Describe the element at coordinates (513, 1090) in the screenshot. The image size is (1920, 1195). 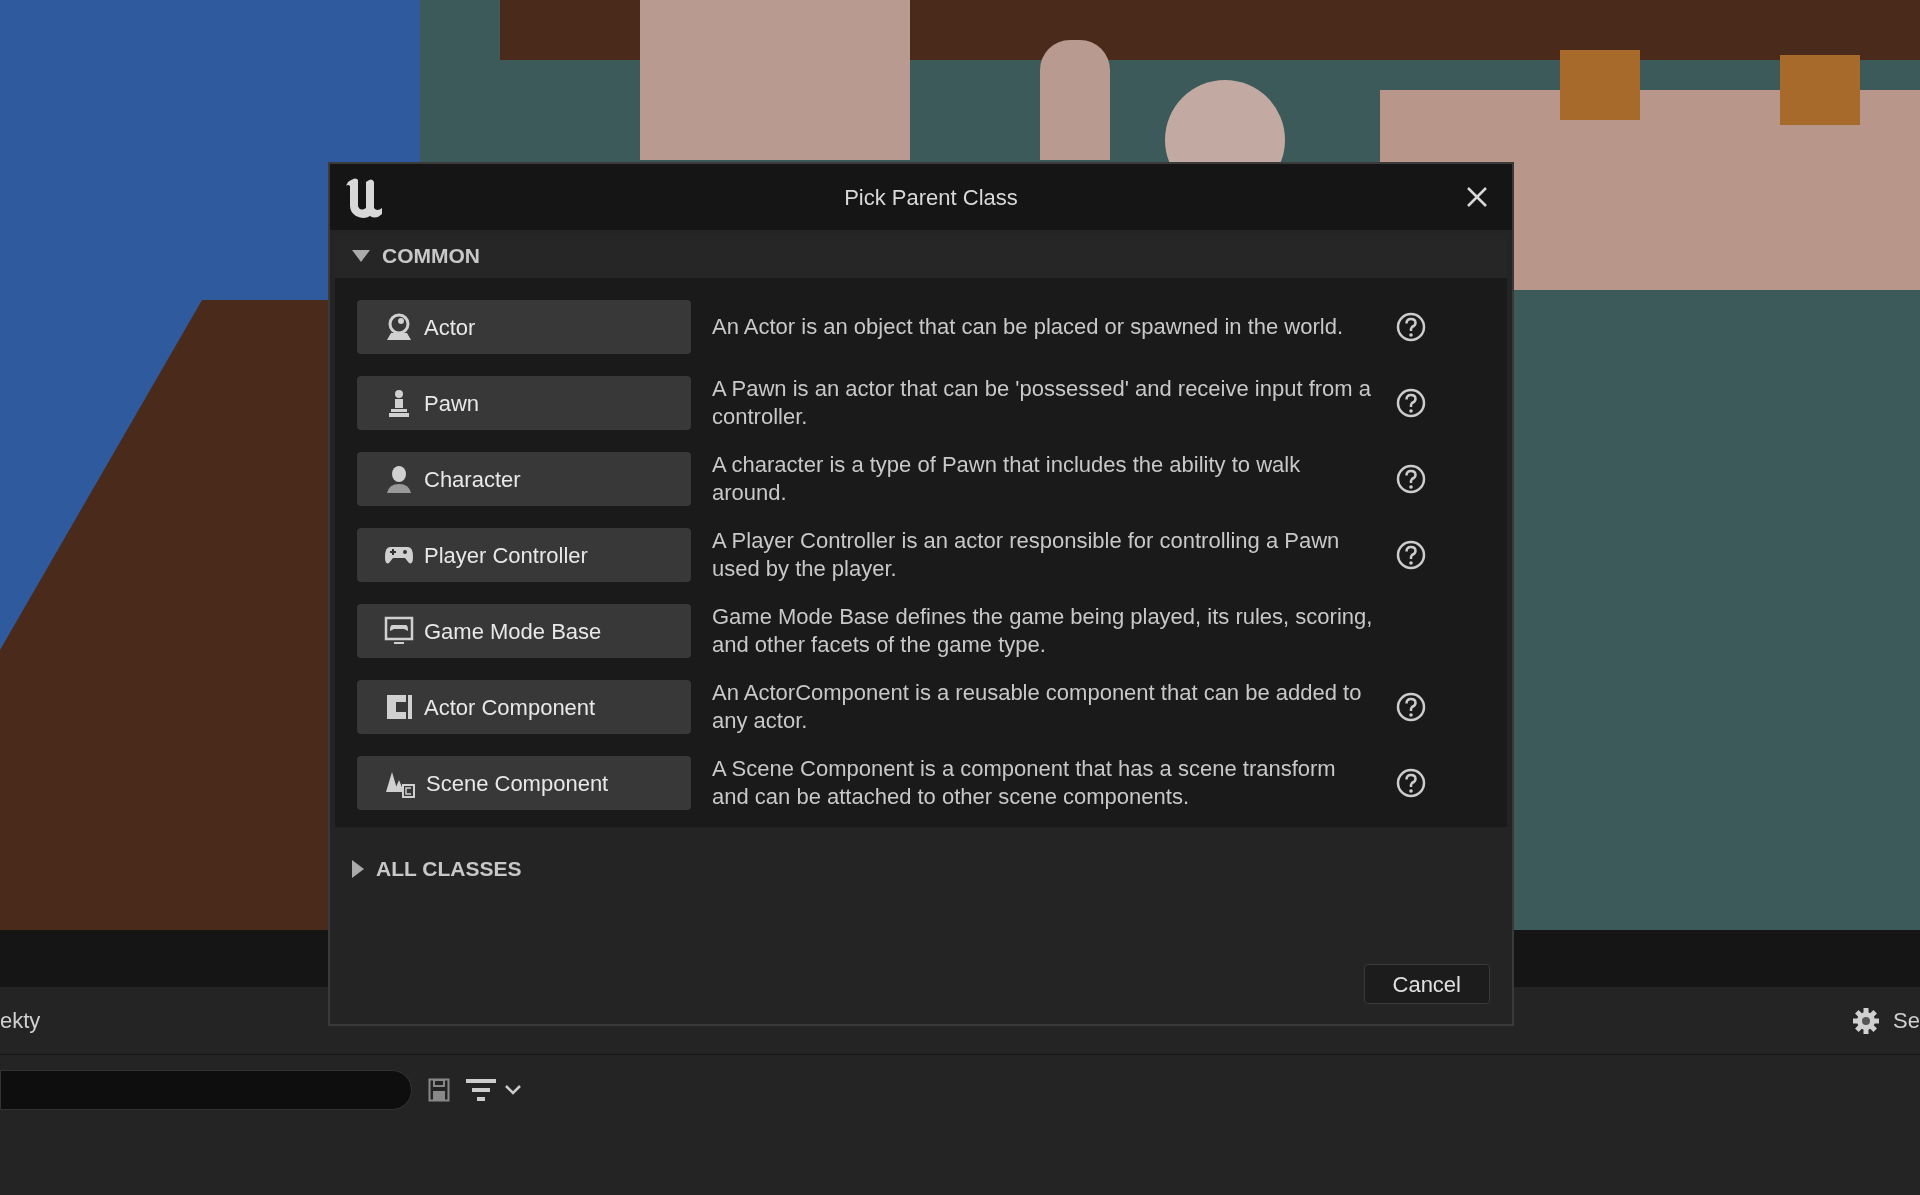
I see `chevron-down-icon` at that location.